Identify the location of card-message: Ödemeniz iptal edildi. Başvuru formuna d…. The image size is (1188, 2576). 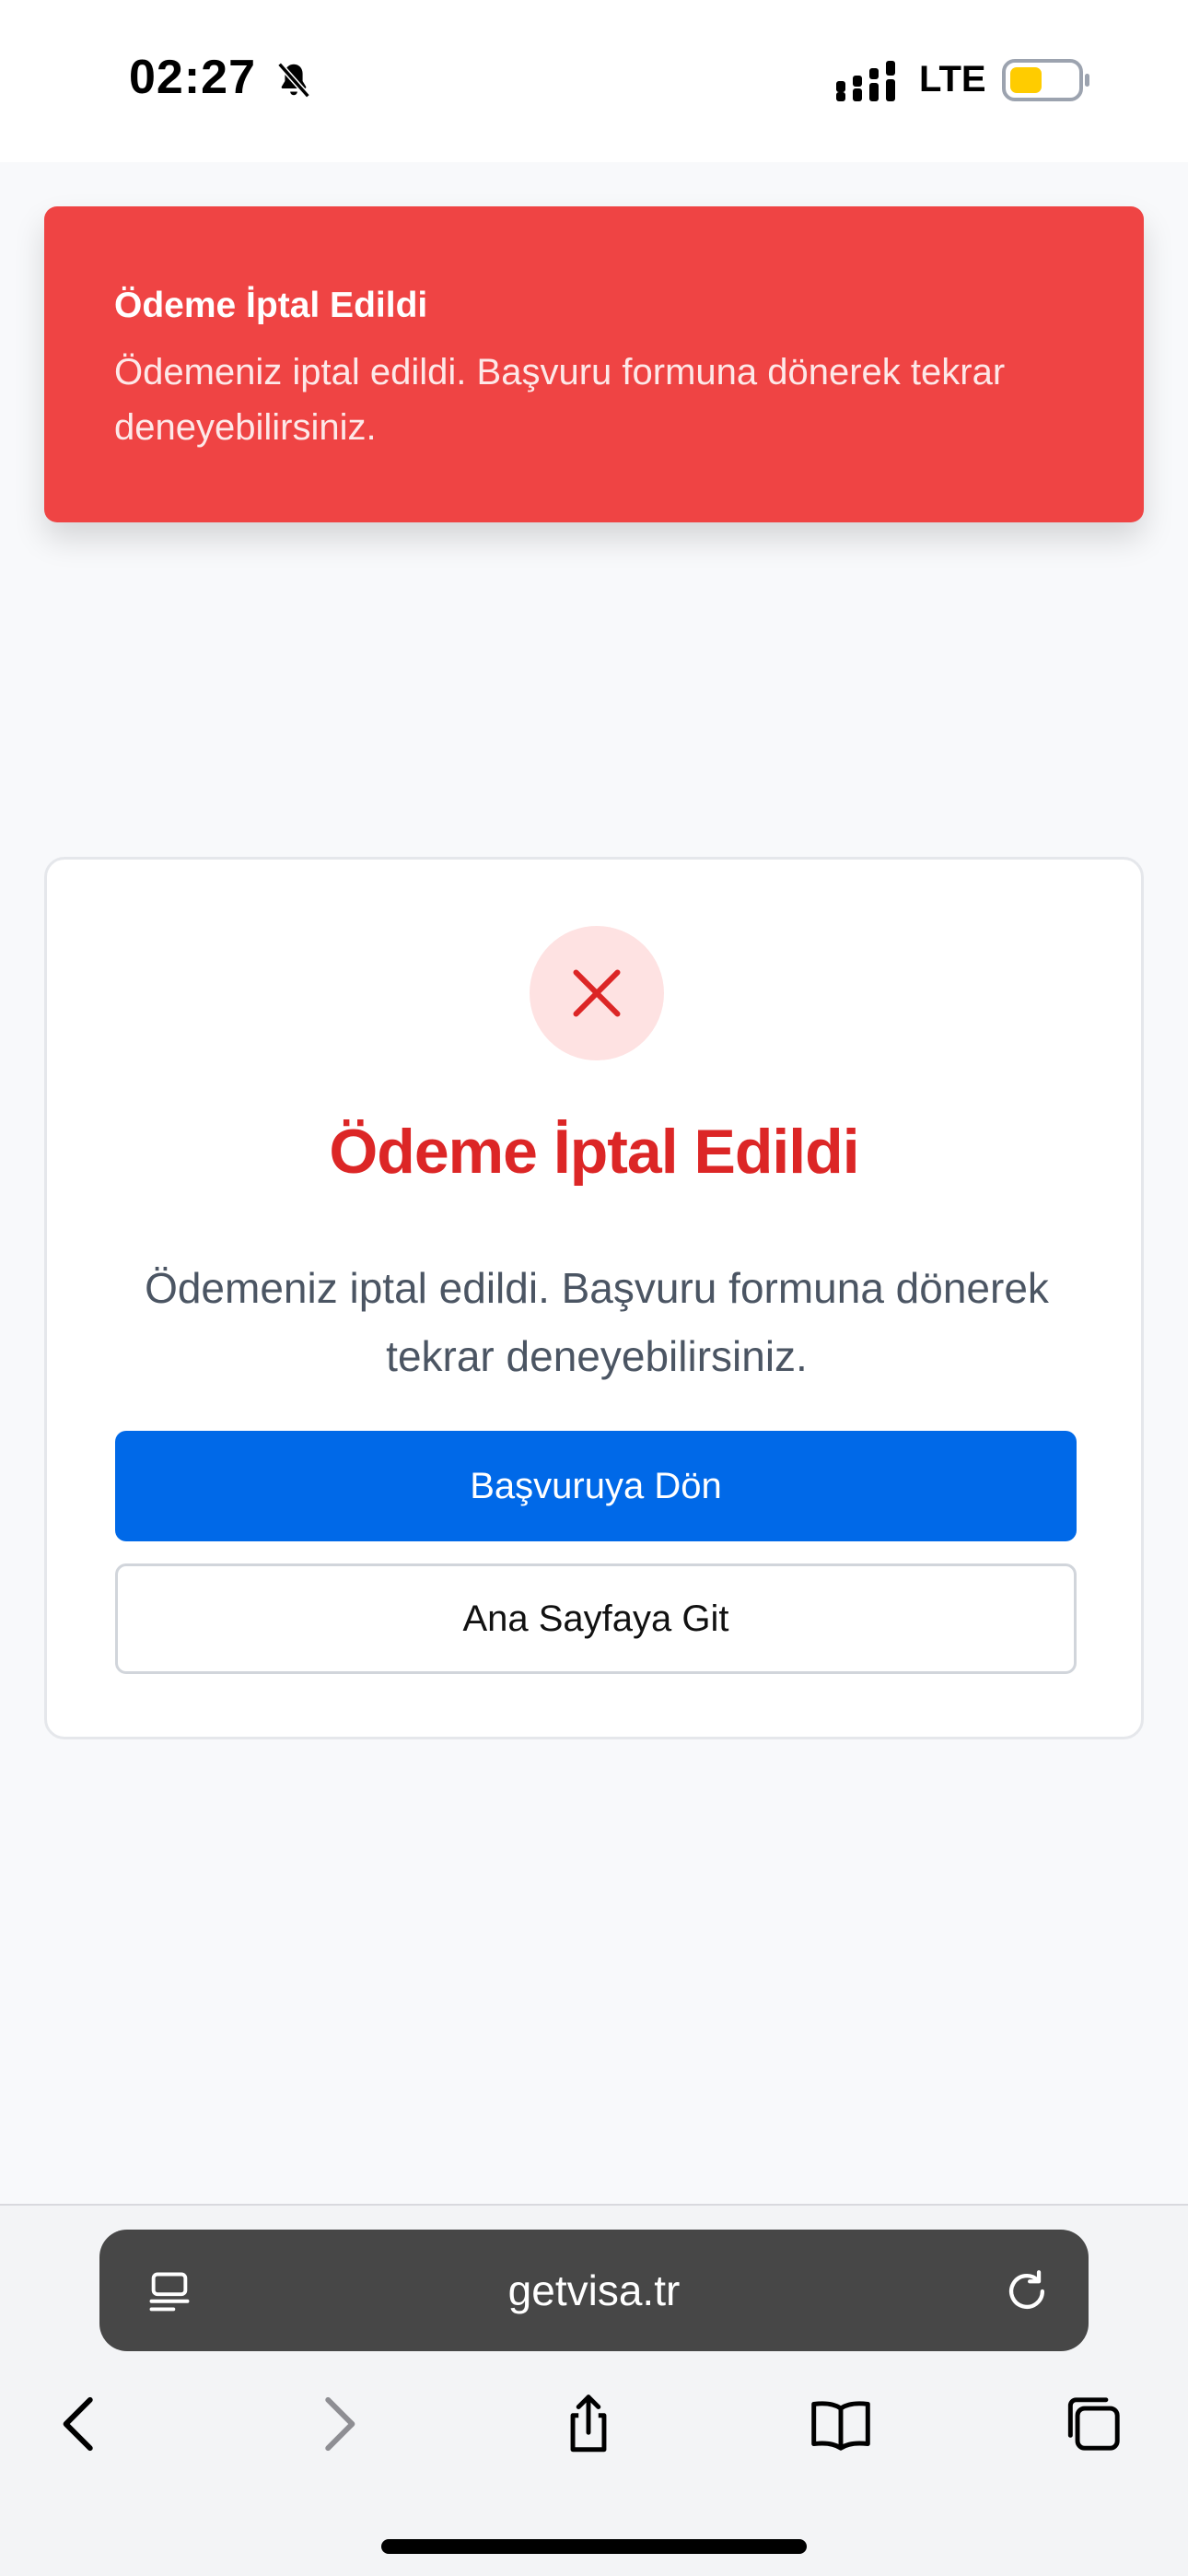
(597, 1322).